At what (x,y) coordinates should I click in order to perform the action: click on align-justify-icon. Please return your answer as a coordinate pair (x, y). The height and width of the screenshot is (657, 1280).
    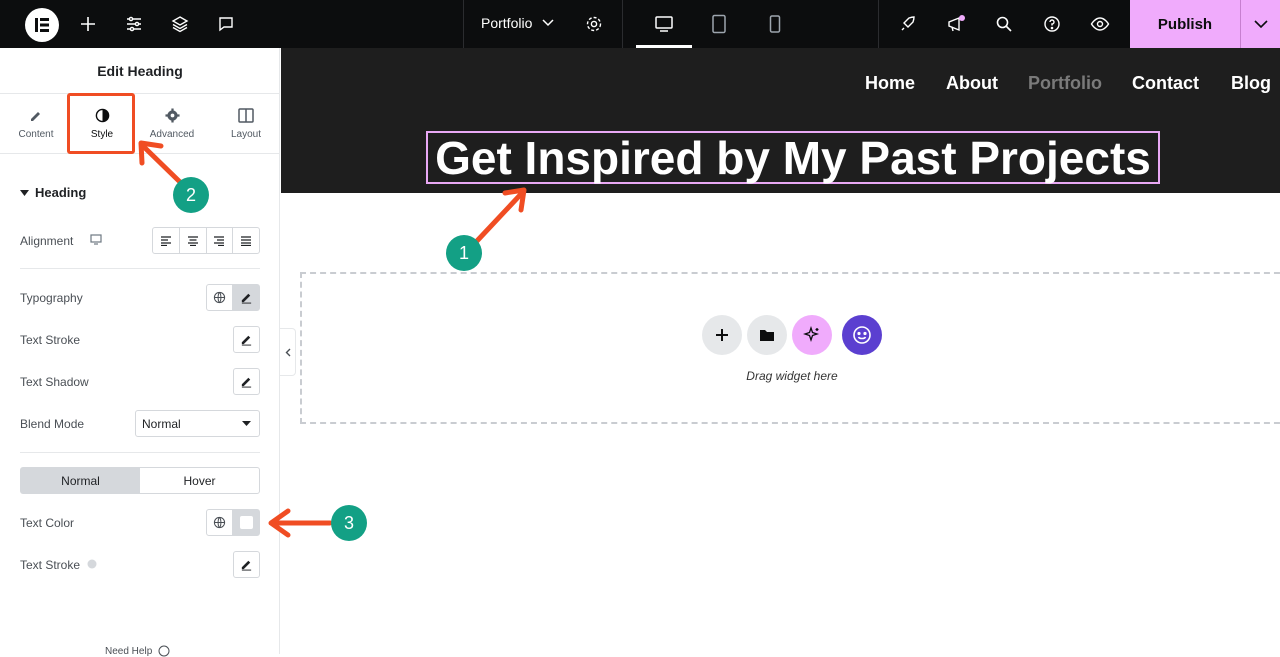
    Looking at the image, I should click on (246, 240).